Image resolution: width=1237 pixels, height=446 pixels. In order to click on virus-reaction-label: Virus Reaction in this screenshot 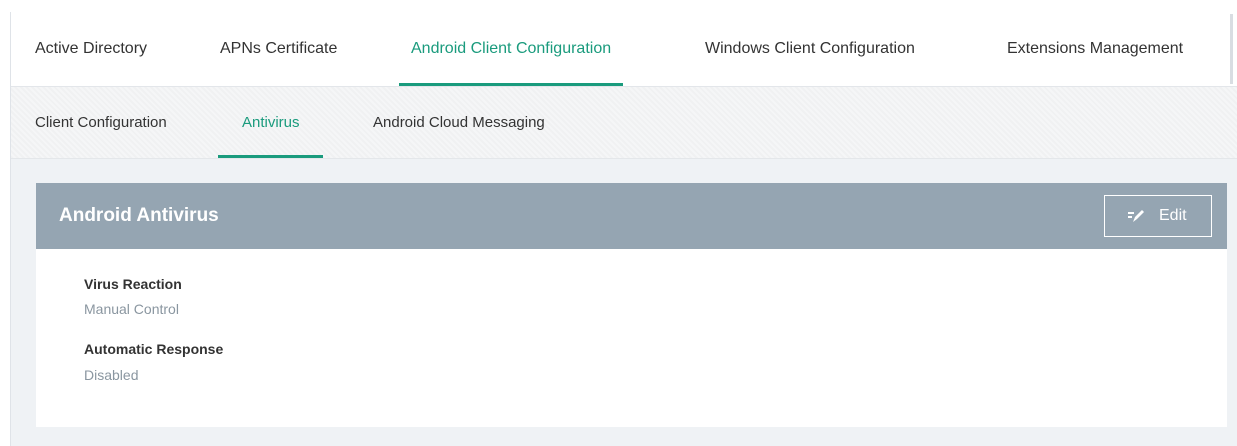, I will do `click(133, 284)`.